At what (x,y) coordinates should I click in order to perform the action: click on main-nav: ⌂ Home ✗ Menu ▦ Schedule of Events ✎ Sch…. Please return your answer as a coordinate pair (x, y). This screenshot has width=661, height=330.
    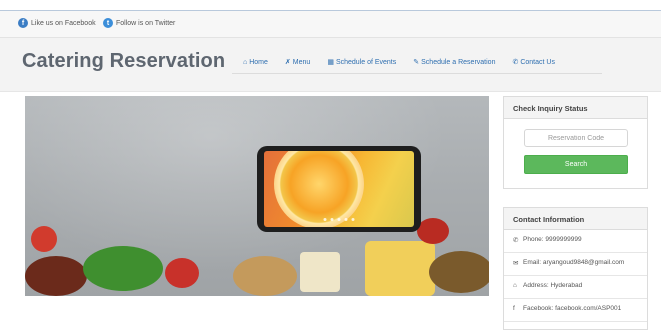
    Looking at the image, I should click on (407, 62).